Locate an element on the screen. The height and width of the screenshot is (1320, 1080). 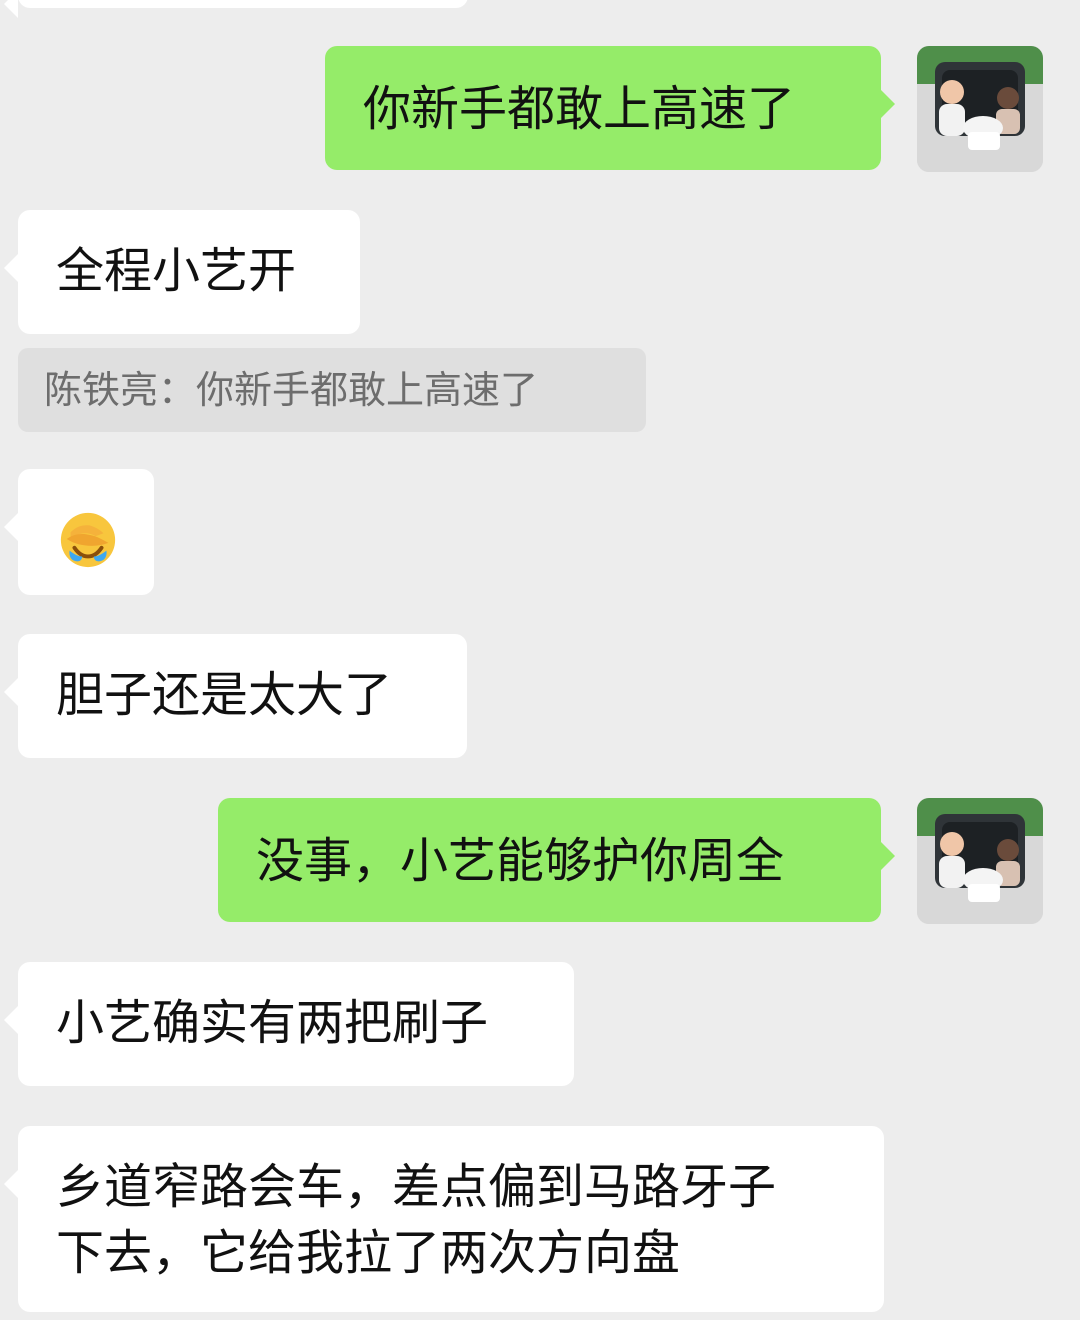
message-text: 胆子还是太大了 is located at coordinates (224, 695).